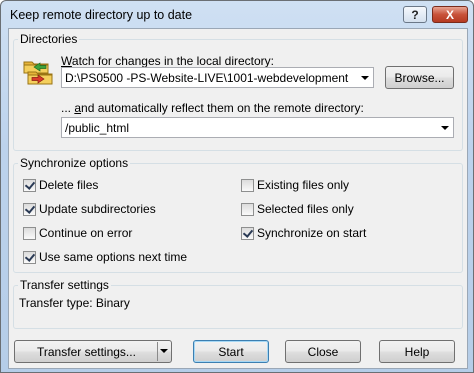 The height and width of the screenshot is (373, 474). I want to click on title-close-button: X, so click(450, 14).